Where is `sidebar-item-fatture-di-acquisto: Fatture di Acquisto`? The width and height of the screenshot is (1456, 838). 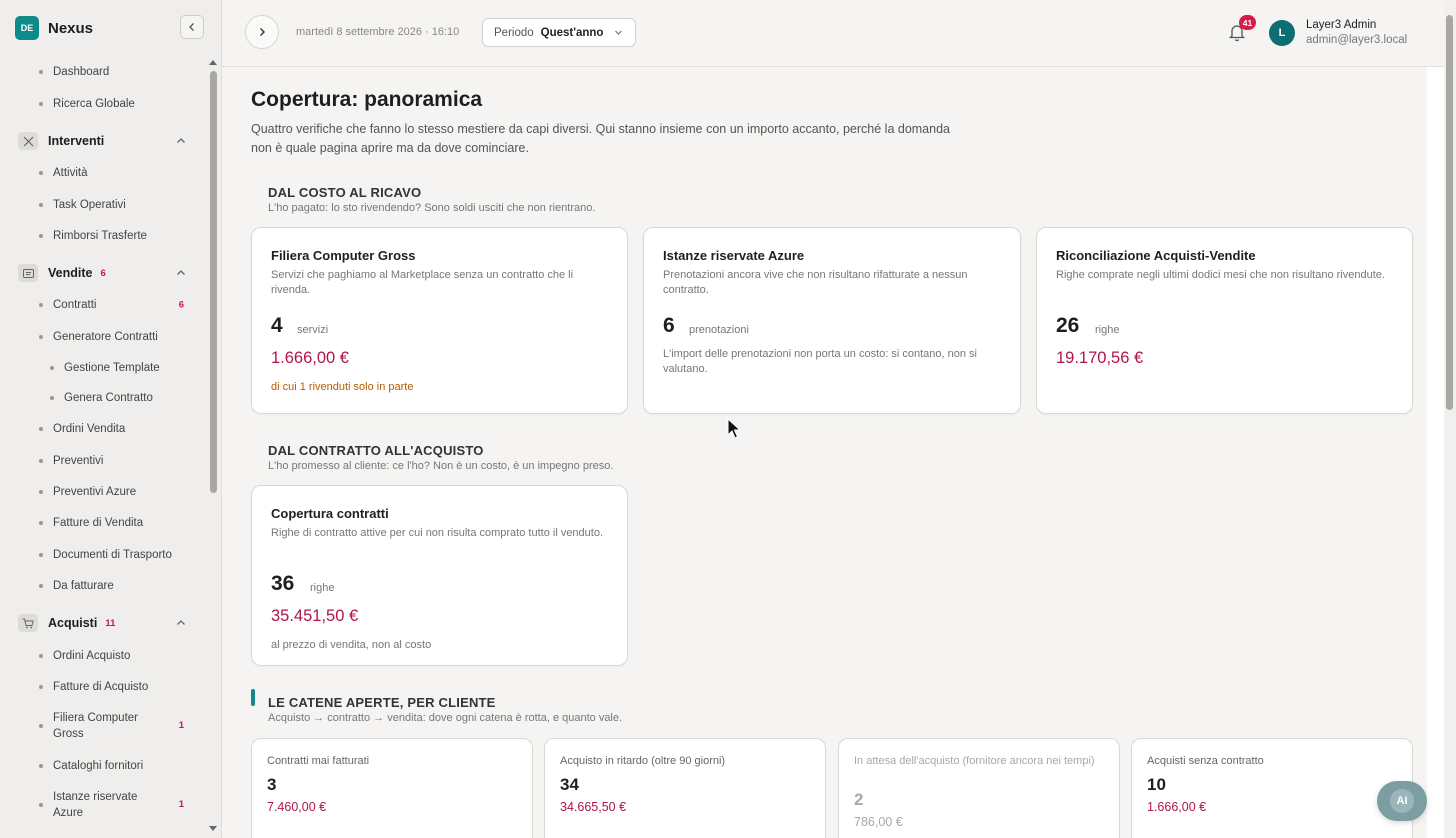 sidebar-item-fatture-di-acquisto: Fatture di Acquisto is located at coordinates (103, 687).